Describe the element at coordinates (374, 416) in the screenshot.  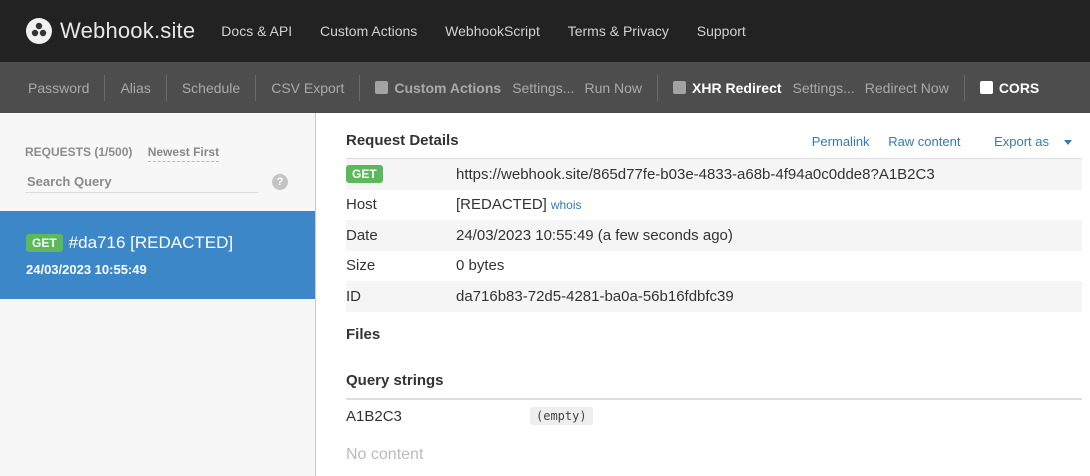
I see `query-key: A1B2C3` at that location.